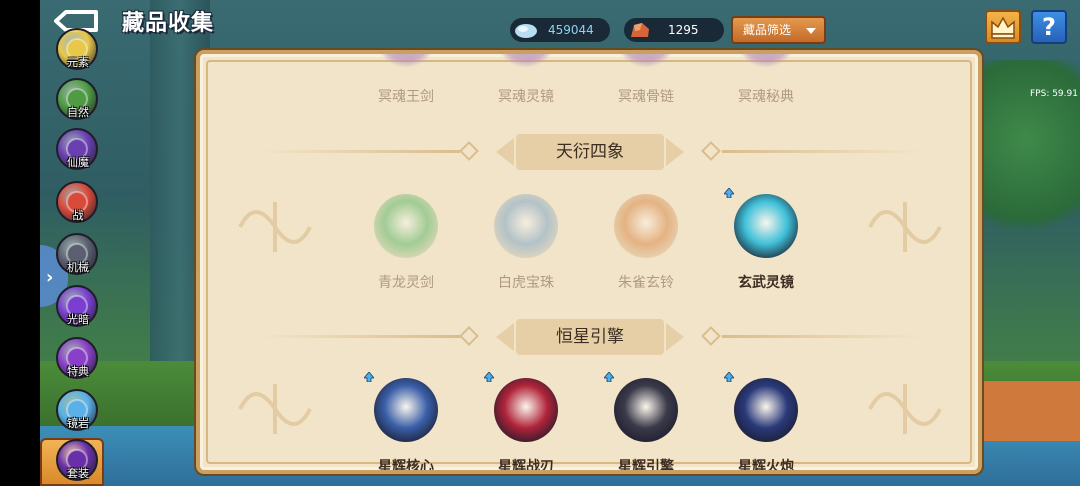  I want to click on item-label: 冥魂秘典, so click(766, 97).